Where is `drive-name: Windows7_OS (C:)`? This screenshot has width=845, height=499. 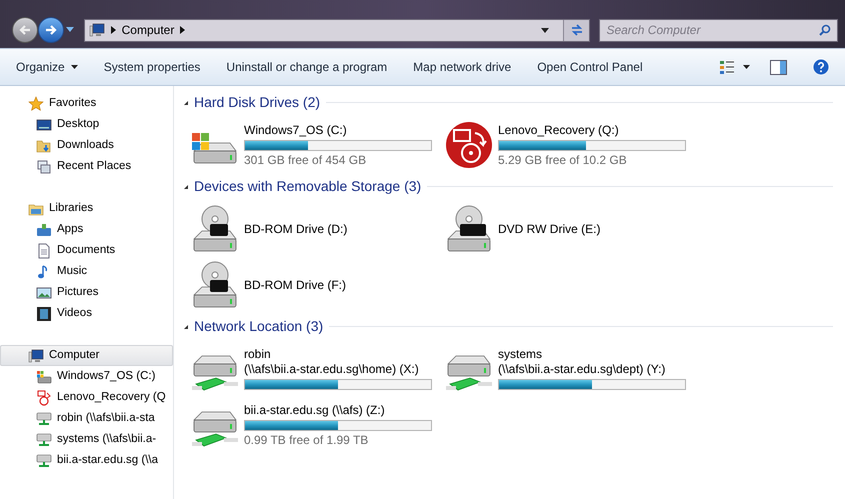
drive-name: Windows7_OS (C:) is located at coordinates (296, 130).